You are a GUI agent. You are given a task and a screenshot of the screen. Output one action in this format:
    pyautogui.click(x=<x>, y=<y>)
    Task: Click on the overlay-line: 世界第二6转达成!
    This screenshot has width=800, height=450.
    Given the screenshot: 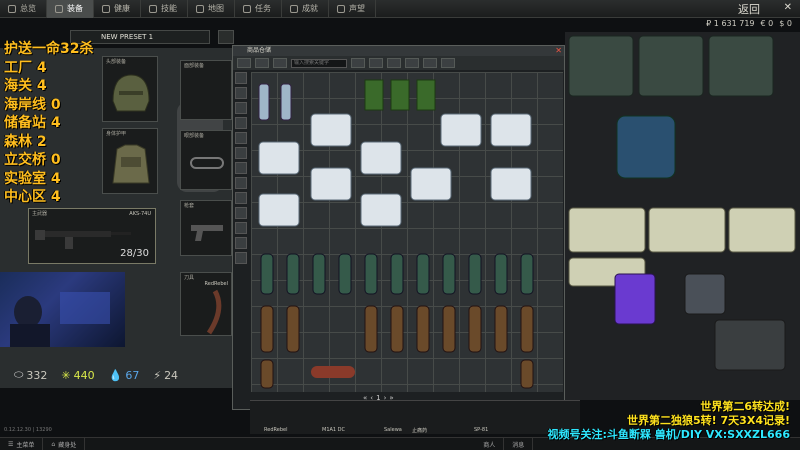 What is the action you would take?
    pyautogui.click(x=745, y=406)
    